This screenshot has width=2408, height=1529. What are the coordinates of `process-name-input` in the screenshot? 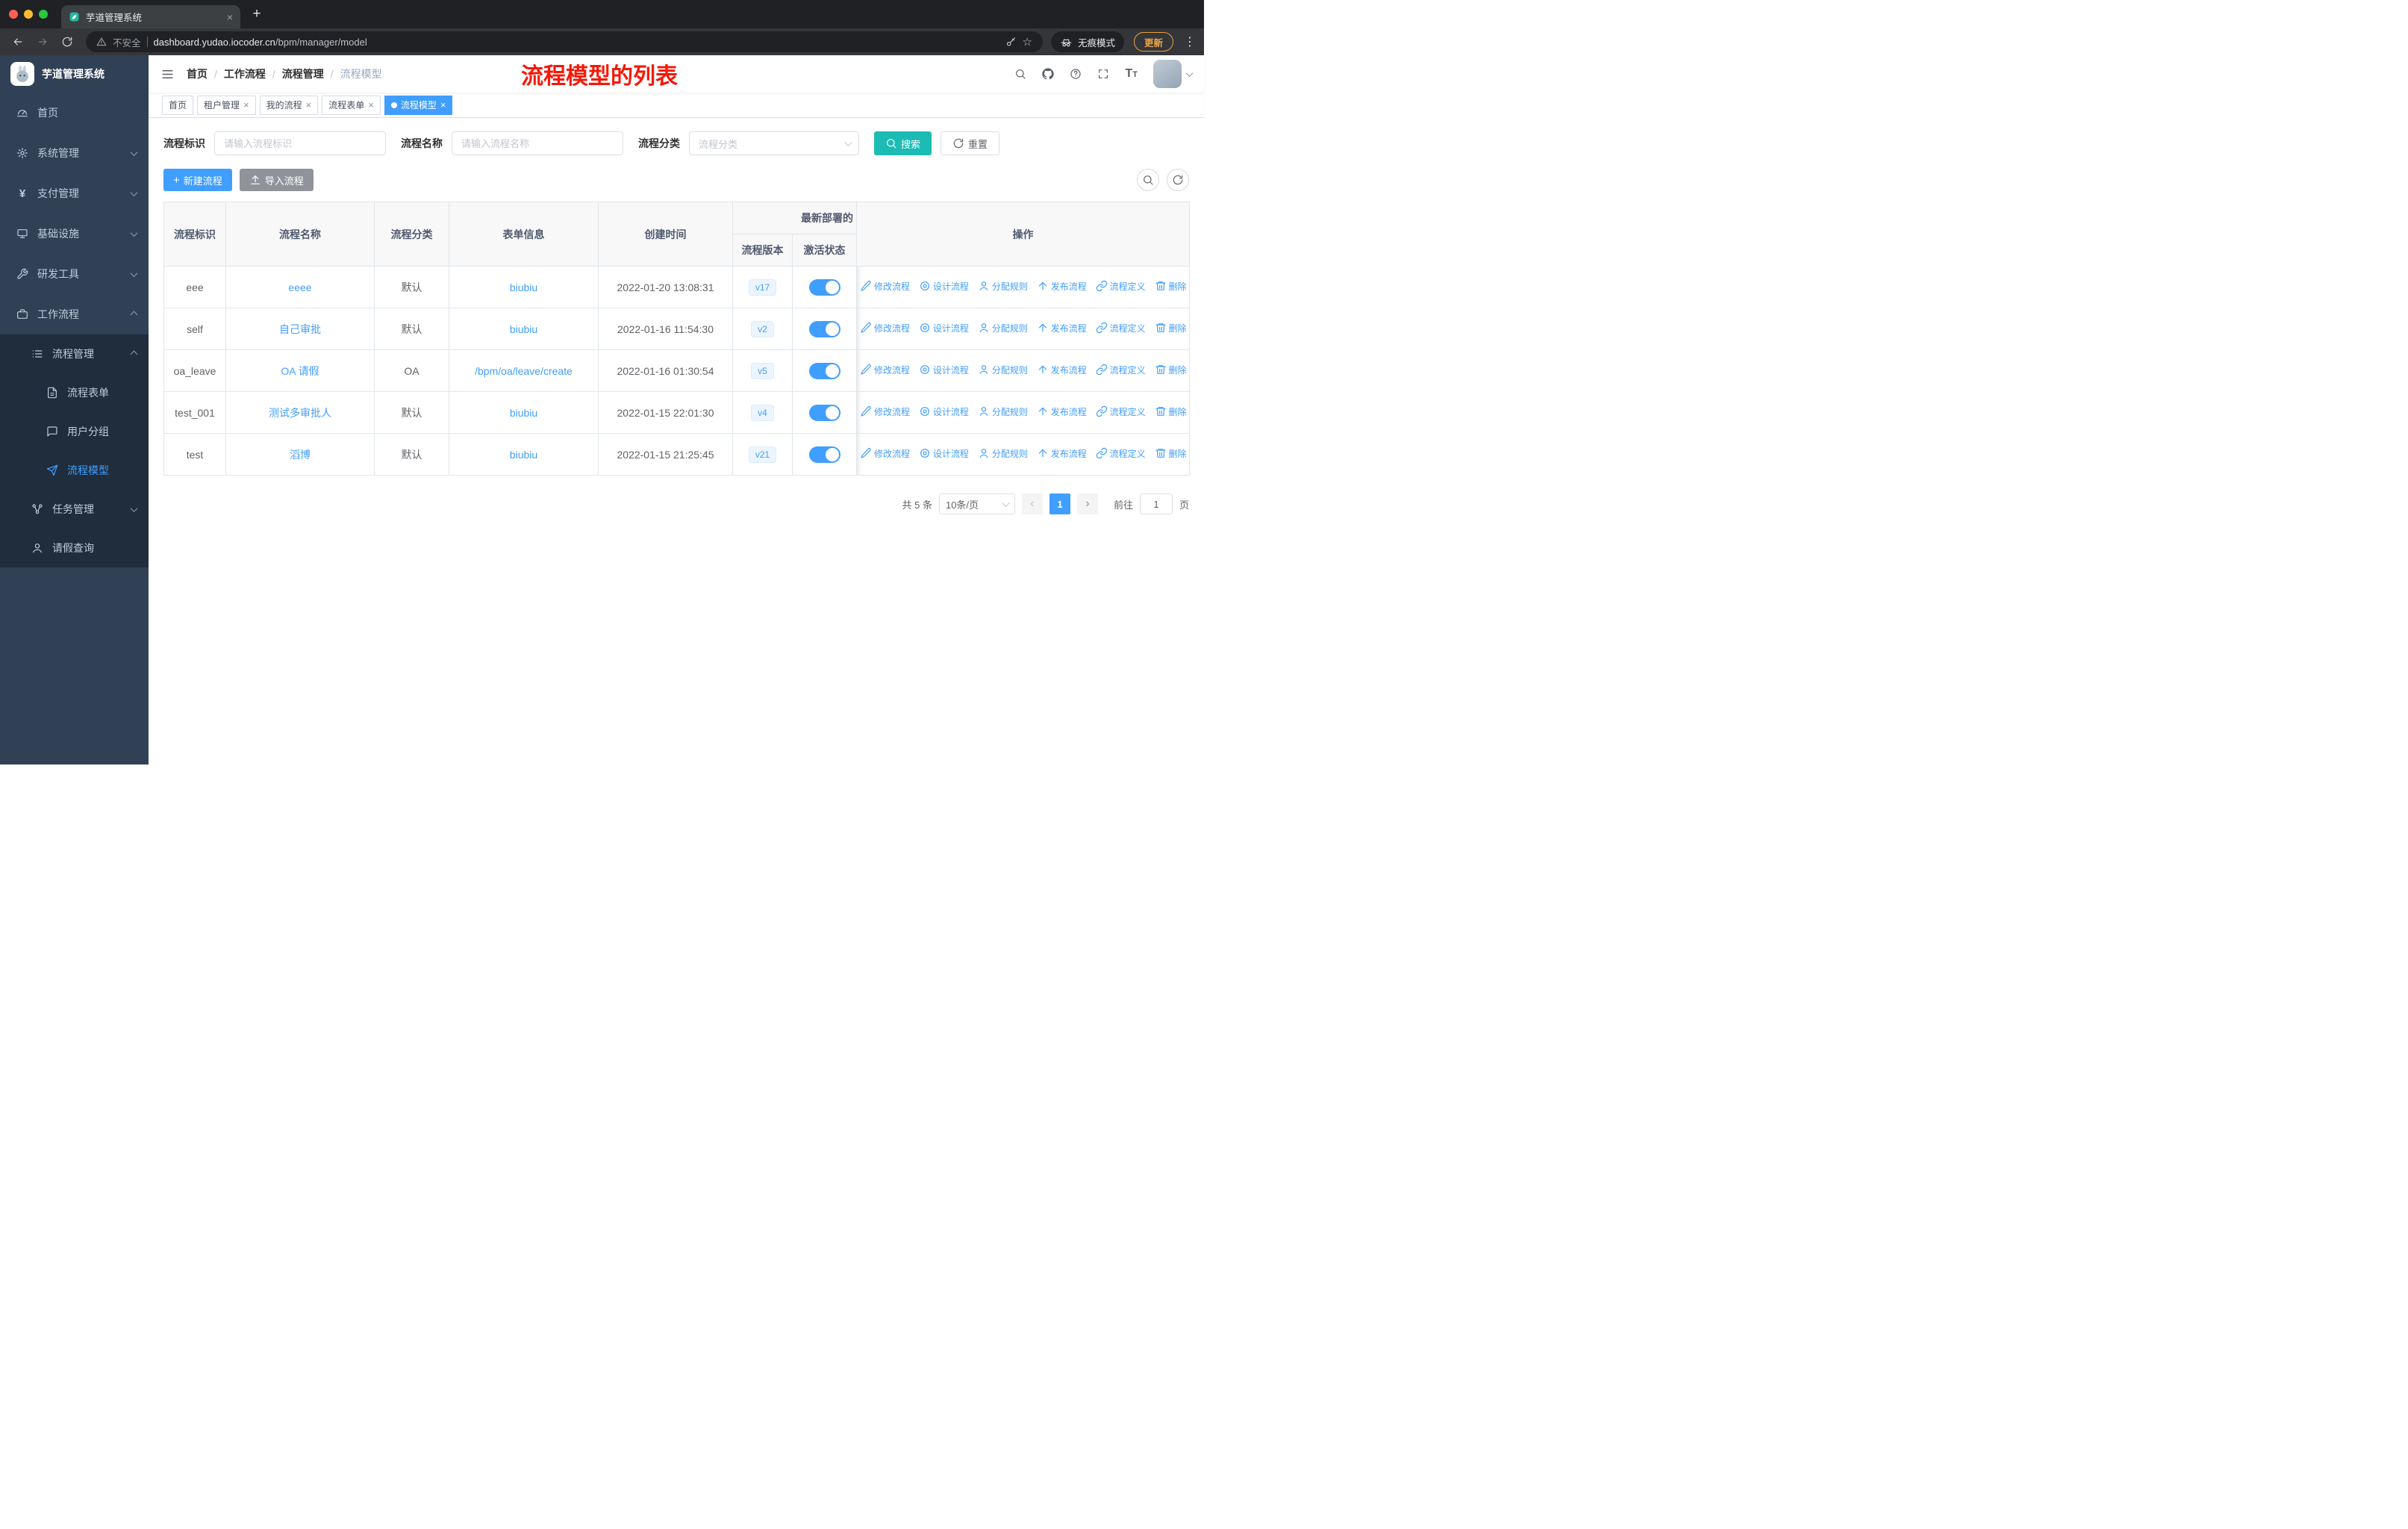 It's located at (537, 143).